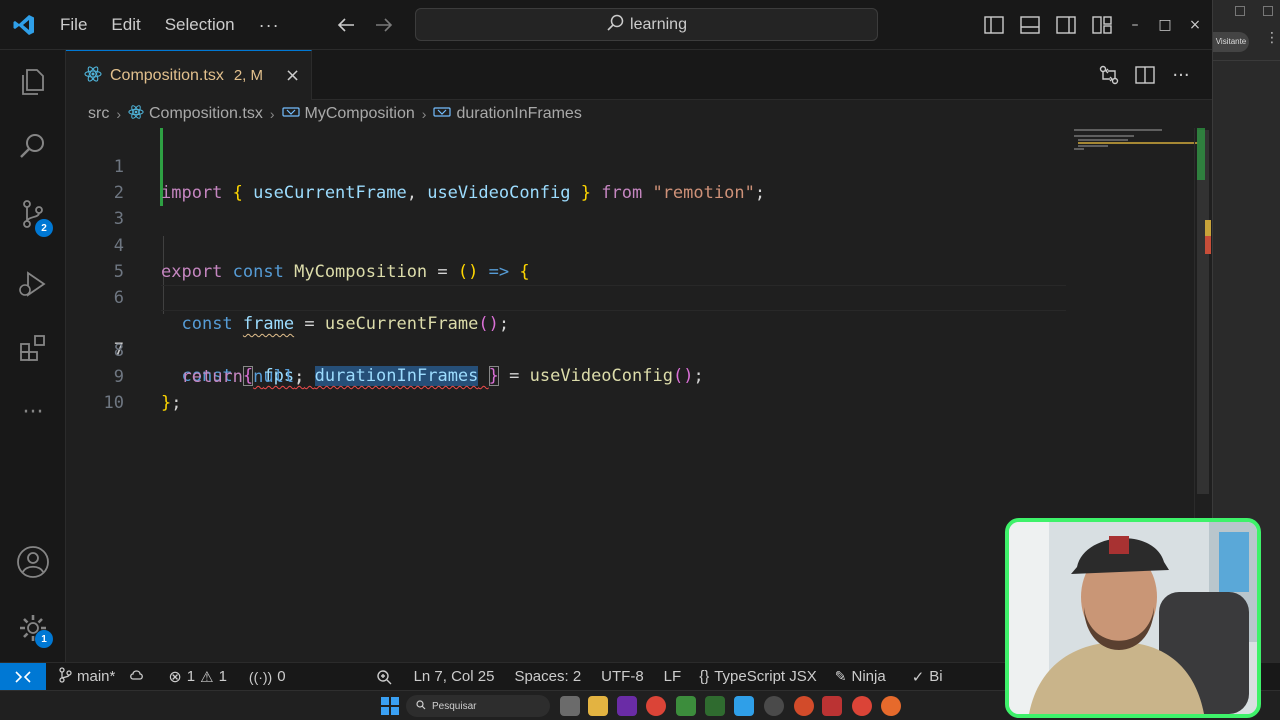  I want to click on browser-minimize-icon, so click(1240, 11).